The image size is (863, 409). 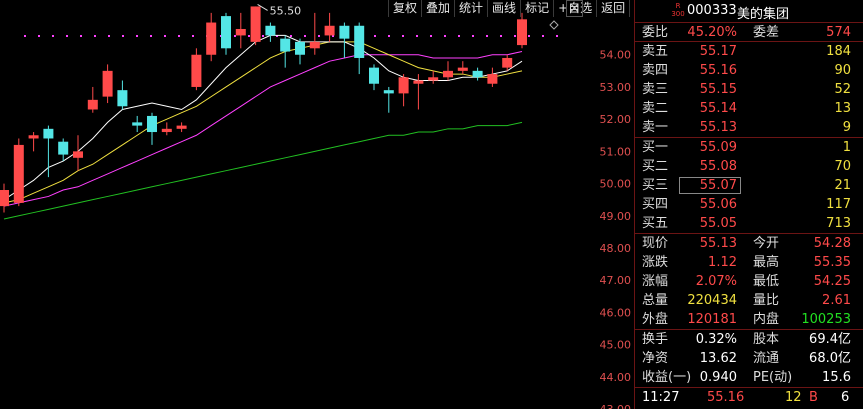 I want to click on fund-value: 69.4亿, so click(x=830, y=339).